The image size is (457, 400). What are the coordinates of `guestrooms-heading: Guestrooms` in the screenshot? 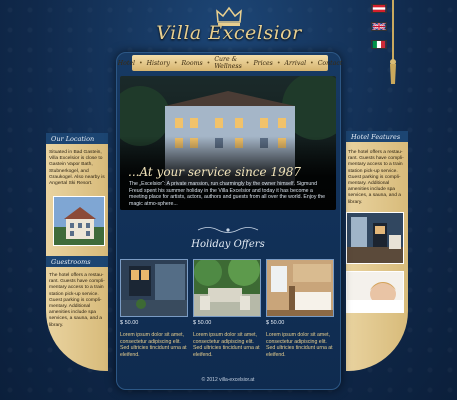 It's located at (77, 261).